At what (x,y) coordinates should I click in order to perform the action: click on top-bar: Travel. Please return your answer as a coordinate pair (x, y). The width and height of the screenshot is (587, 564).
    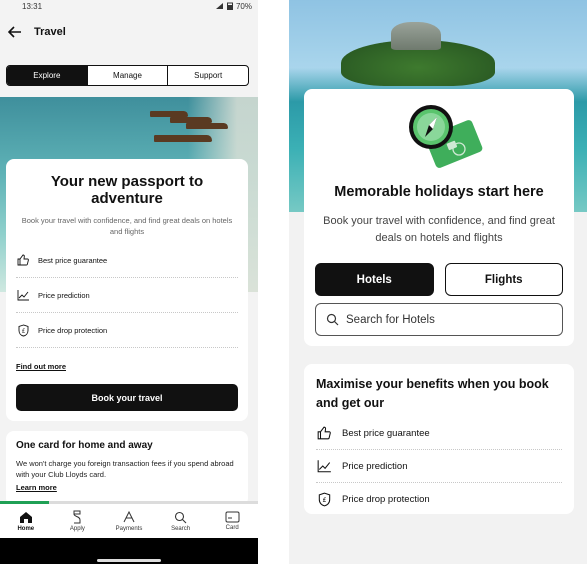
    Looking at the image, I should click on (129, 32).